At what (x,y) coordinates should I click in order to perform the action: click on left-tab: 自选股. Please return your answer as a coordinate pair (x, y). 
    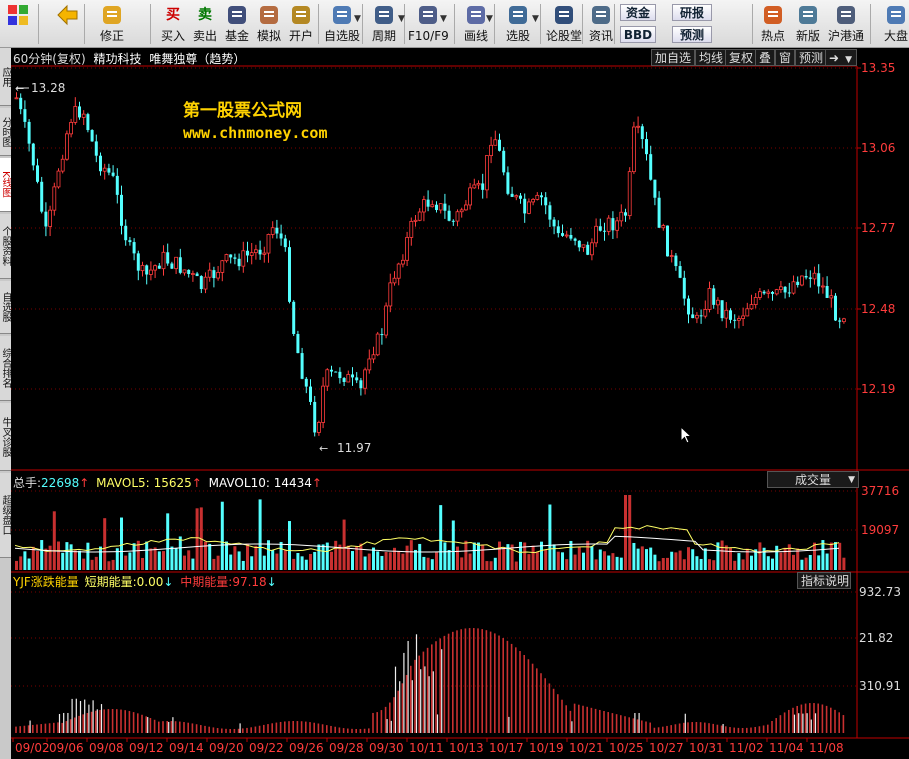
    Looking at the image, I should click on (5, 307).